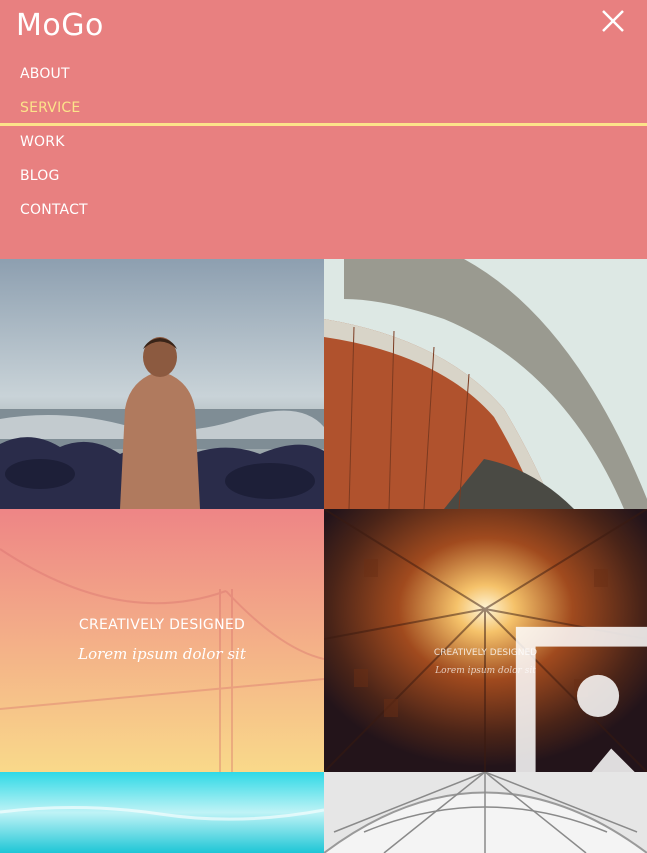 Image resolution: width=647 pixels, height=853 pixels. Describe the element at coordinates (162, 625) in the screenshot. I see `featured-title: CREATIVELY DESIGNED` at that location.